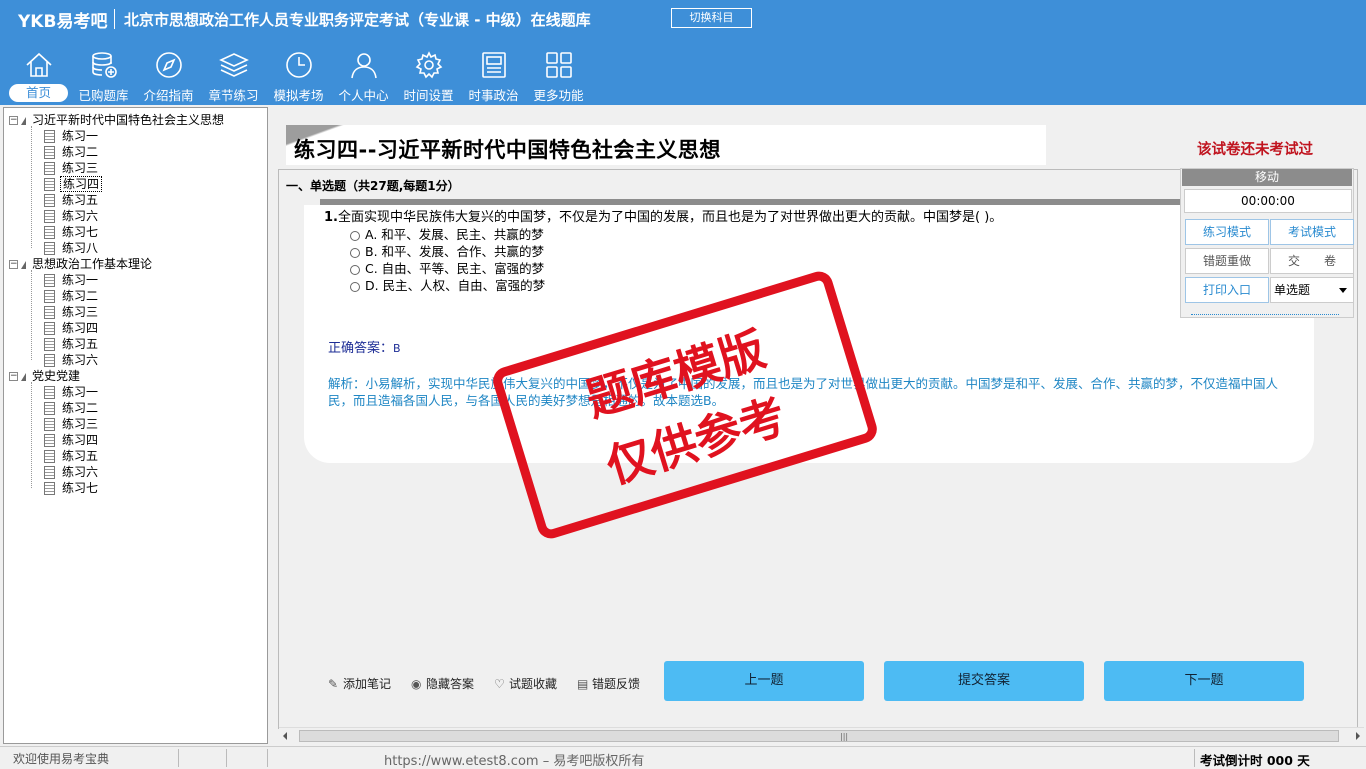 This screenshot has height=769, width=1366. What do you see at coordinates (23, 376) in the screenshot?
I see `folder-icon` at bounding box center [23, 376].